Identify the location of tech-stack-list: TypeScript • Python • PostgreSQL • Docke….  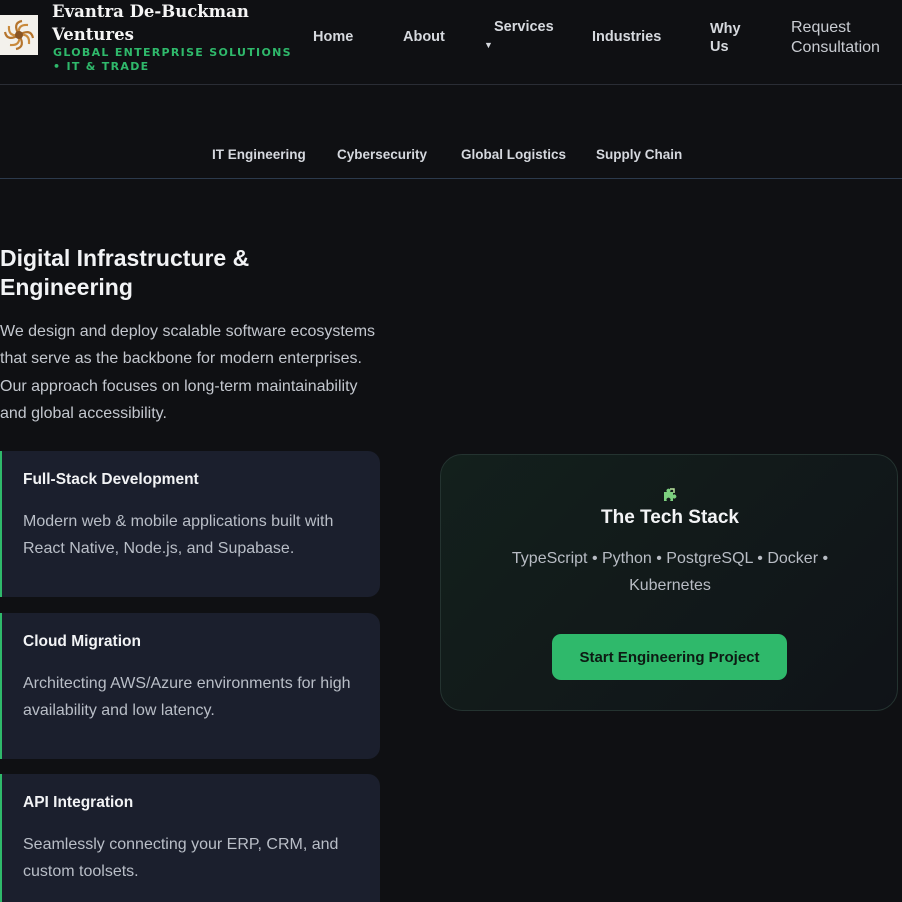
(670, 572).